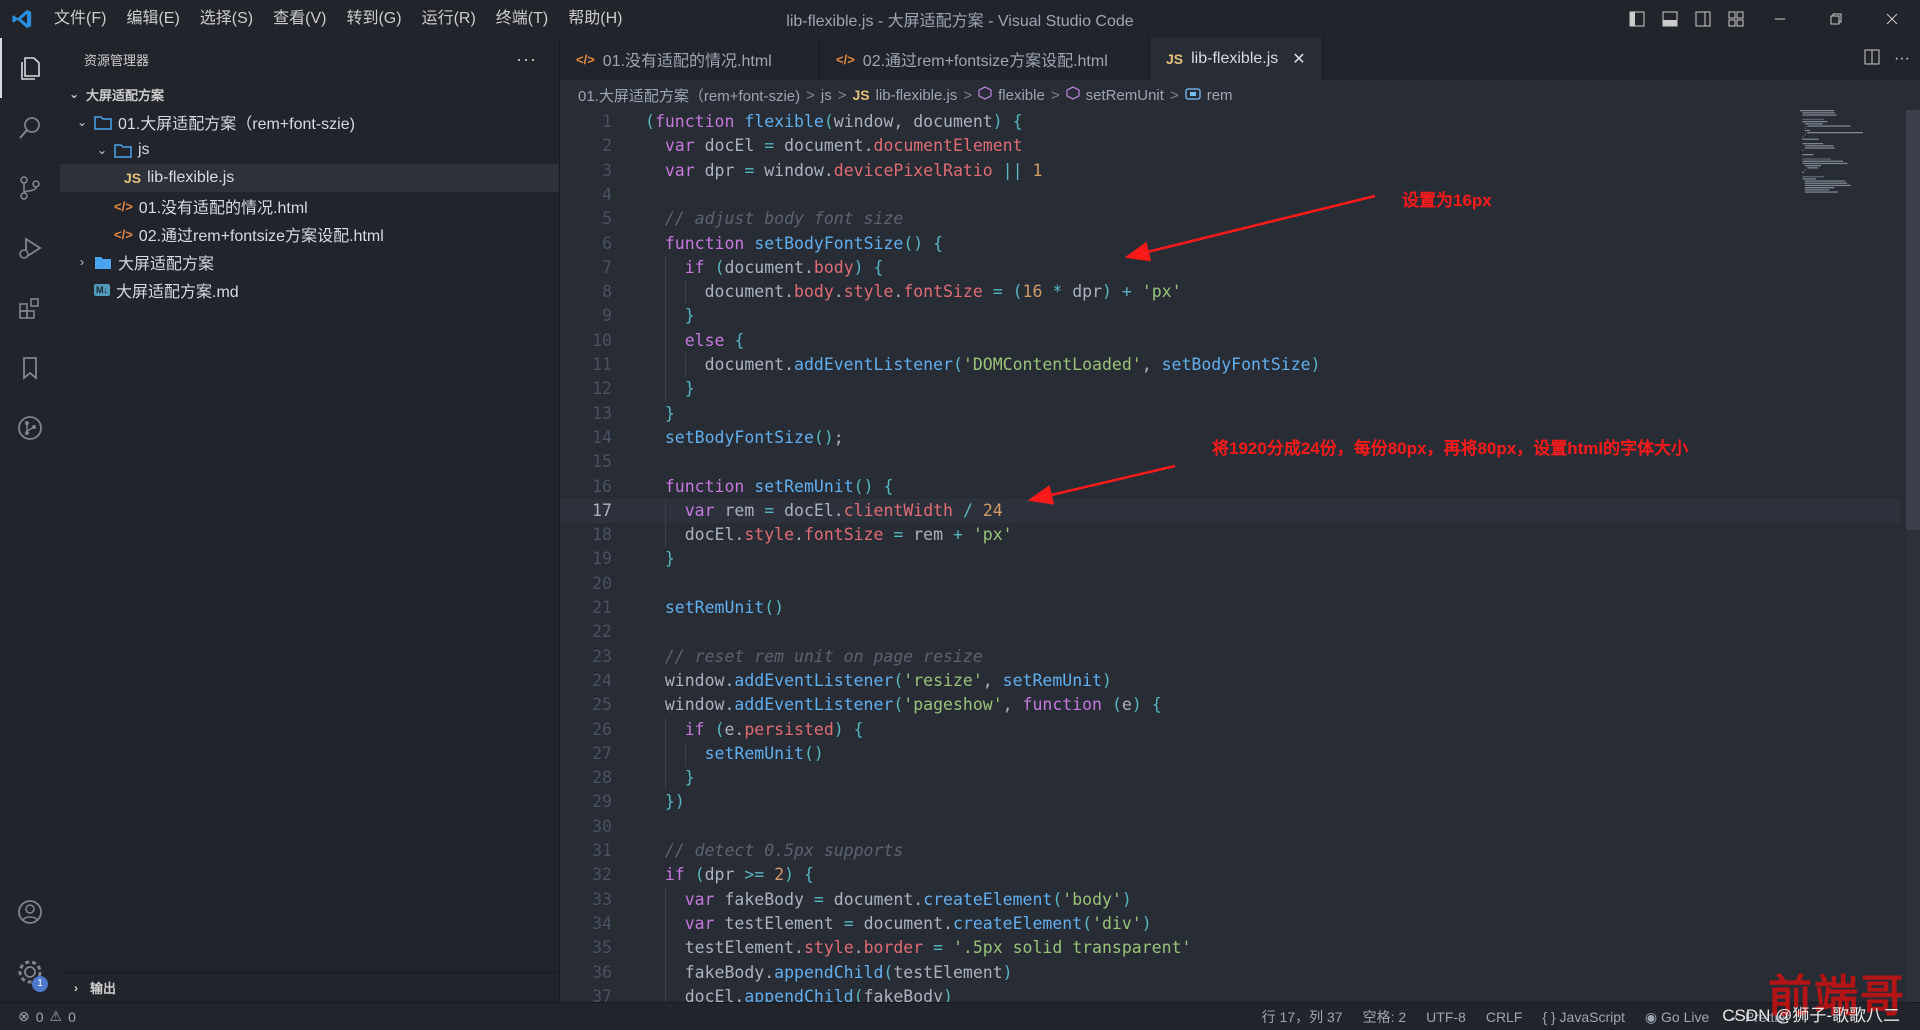  Describe the element at coordinates (1677, 1017) in the screenshot. I see `go-live-button: ◉ Go Live` at that location.